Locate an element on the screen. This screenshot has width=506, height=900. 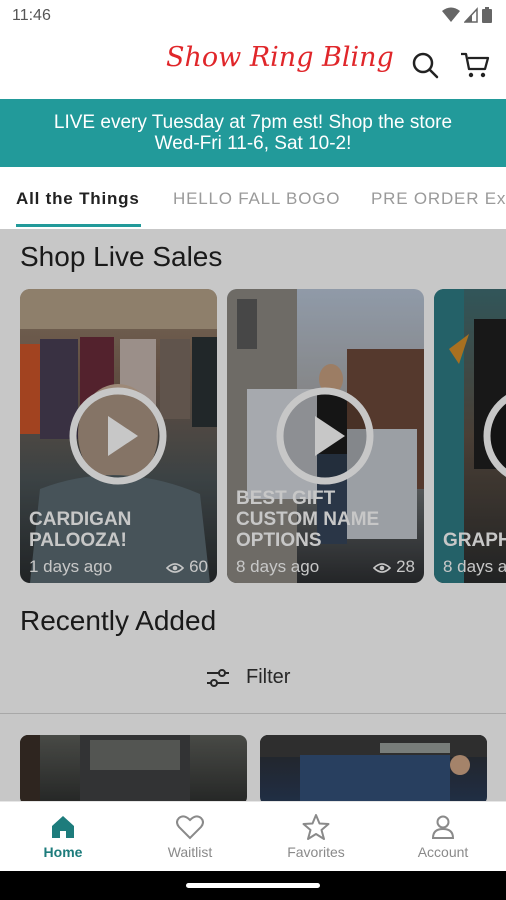
tab-hello-fall-bogo: HELLO FALL BOGO is located at coordinates (256, 199).